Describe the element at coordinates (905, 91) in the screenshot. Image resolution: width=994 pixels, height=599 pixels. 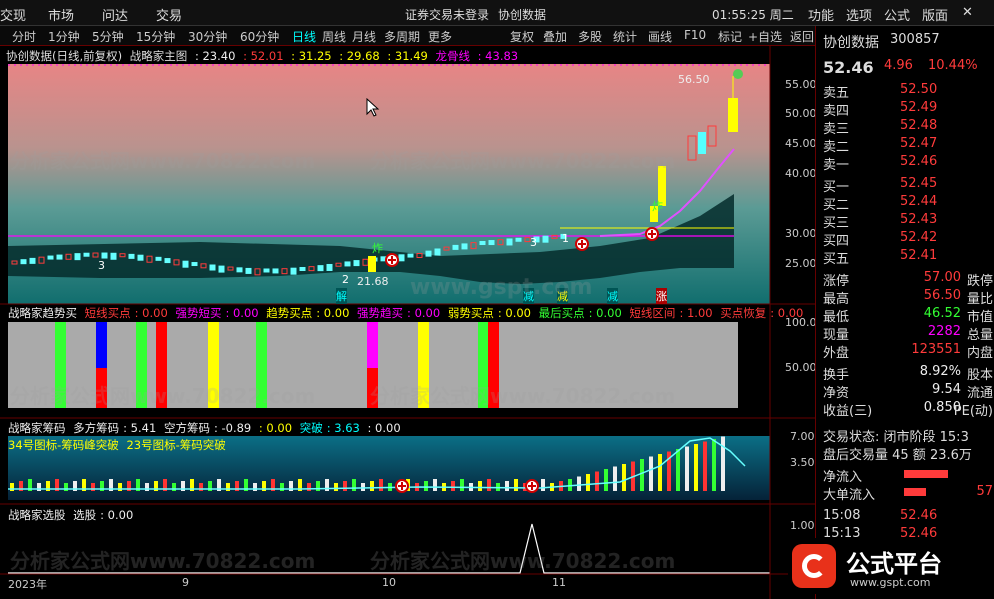
I see `ask-row: 卖五 52.50` at that location.